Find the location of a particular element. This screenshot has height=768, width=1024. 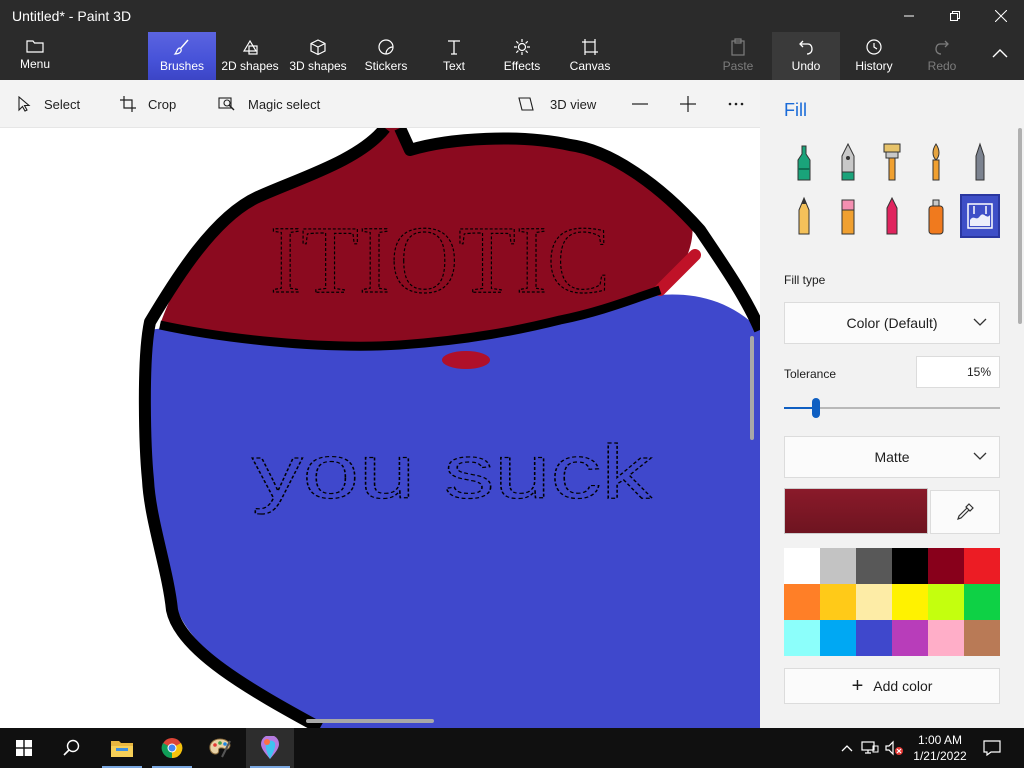

brush-calligraphy-pen is located at coordinates (848, 162).